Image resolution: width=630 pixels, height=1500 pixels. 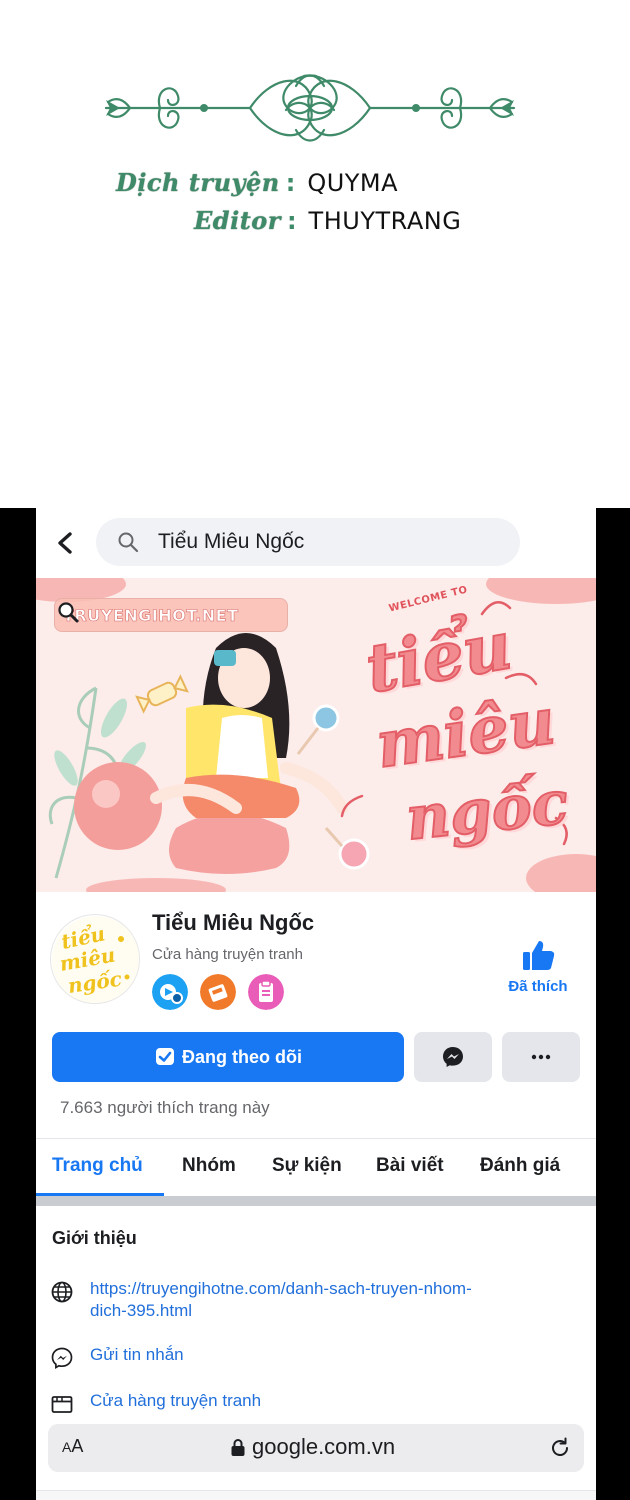 I want to click on avatar-logo: tiểu miêu ngốc, so click(x=95, y=959).